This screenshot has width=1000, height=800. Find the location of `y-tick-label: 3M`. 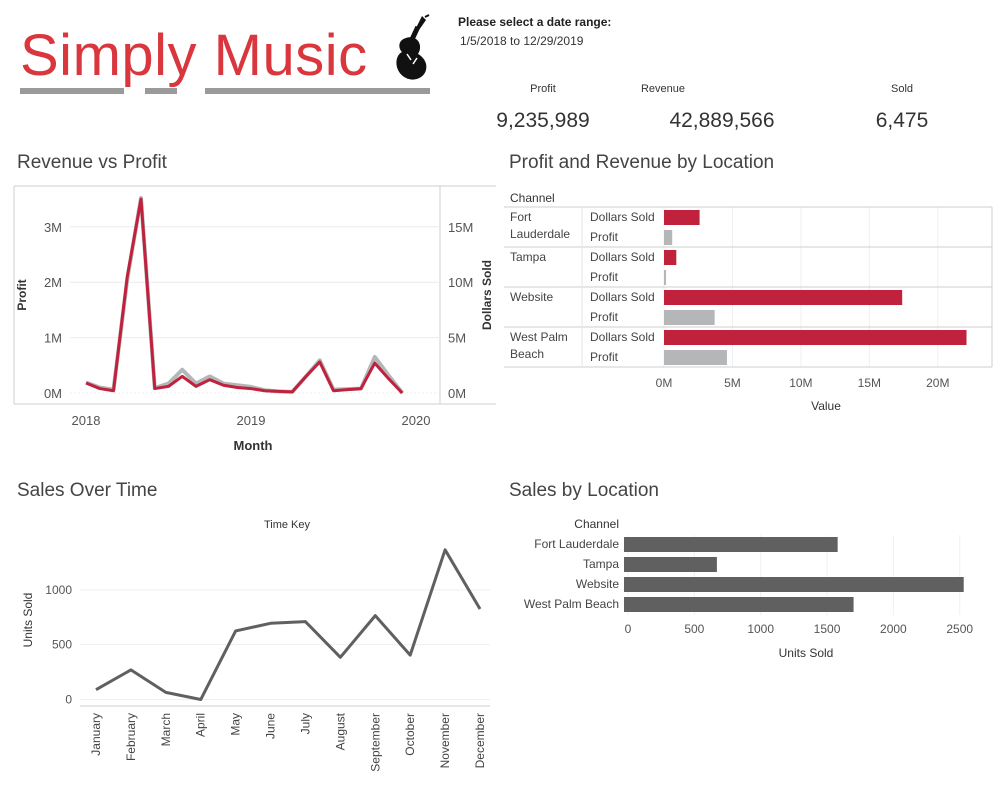

y-tick-label: 3M is located at coordinates (53, 227).